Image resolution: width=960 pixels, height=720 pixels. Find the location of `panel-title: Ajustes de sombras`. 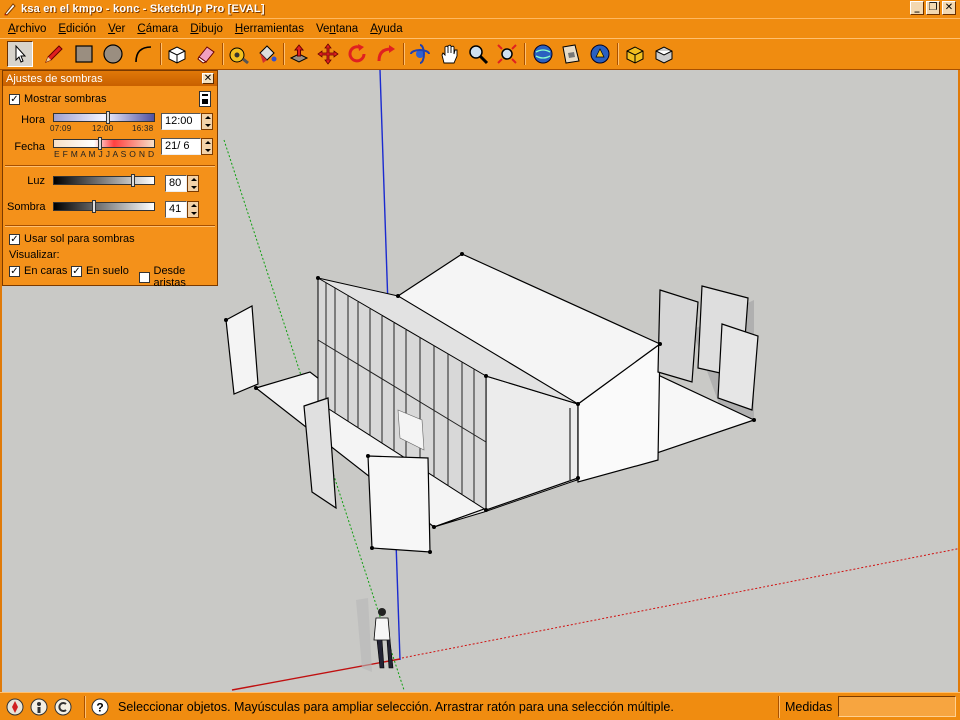

panel-title: Ajustes de sombras is located at coordinates (54, 78).